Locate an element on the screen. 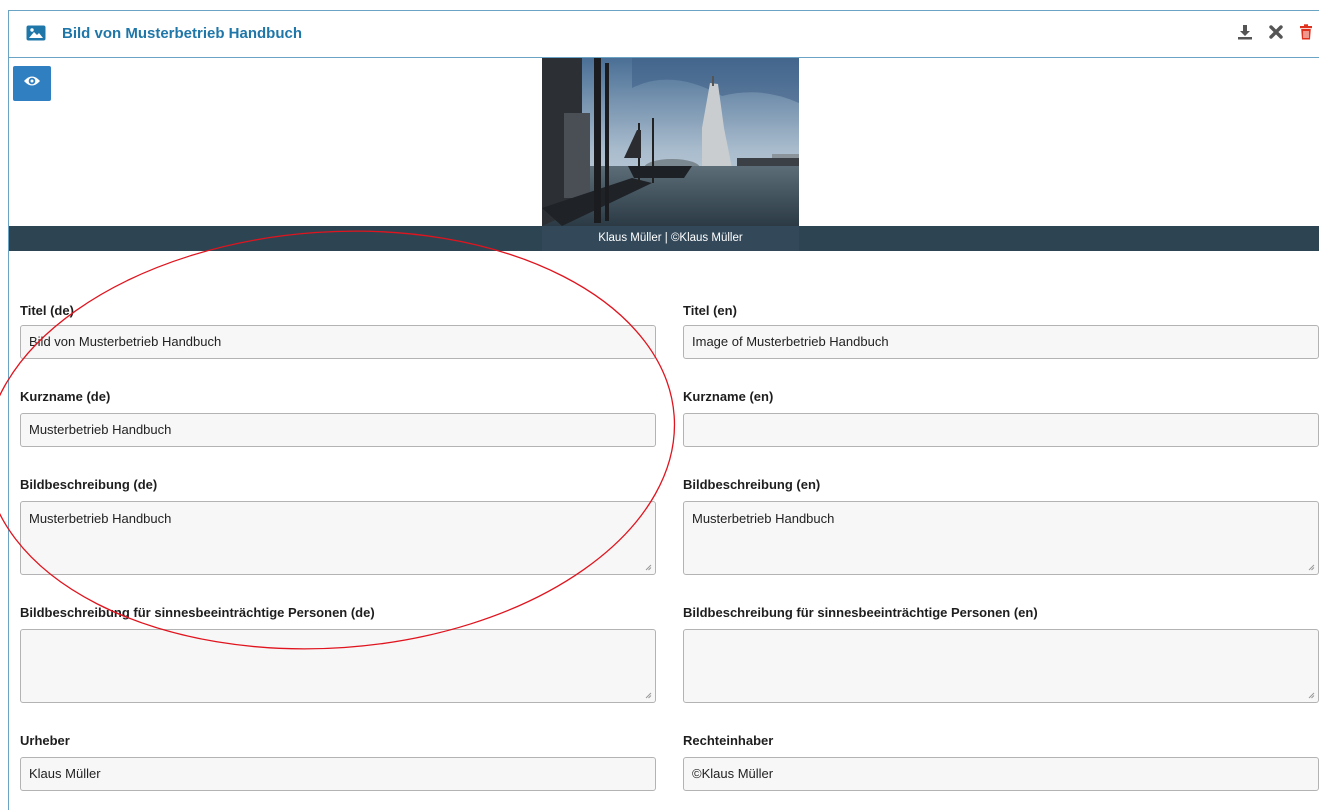  titel-de-label: Titel (de) is located at coordinates (47, 310).